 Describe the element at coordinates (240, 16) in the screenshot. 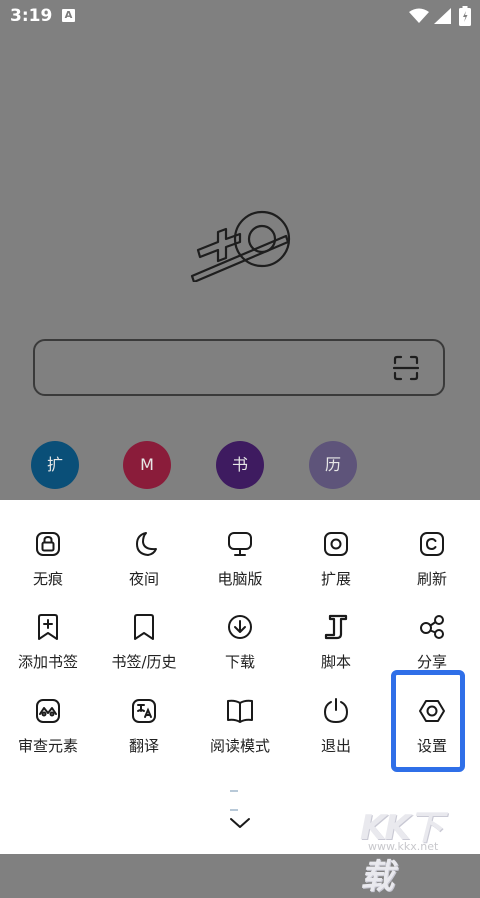

I see `status-bar: 3:19 A` at that location.